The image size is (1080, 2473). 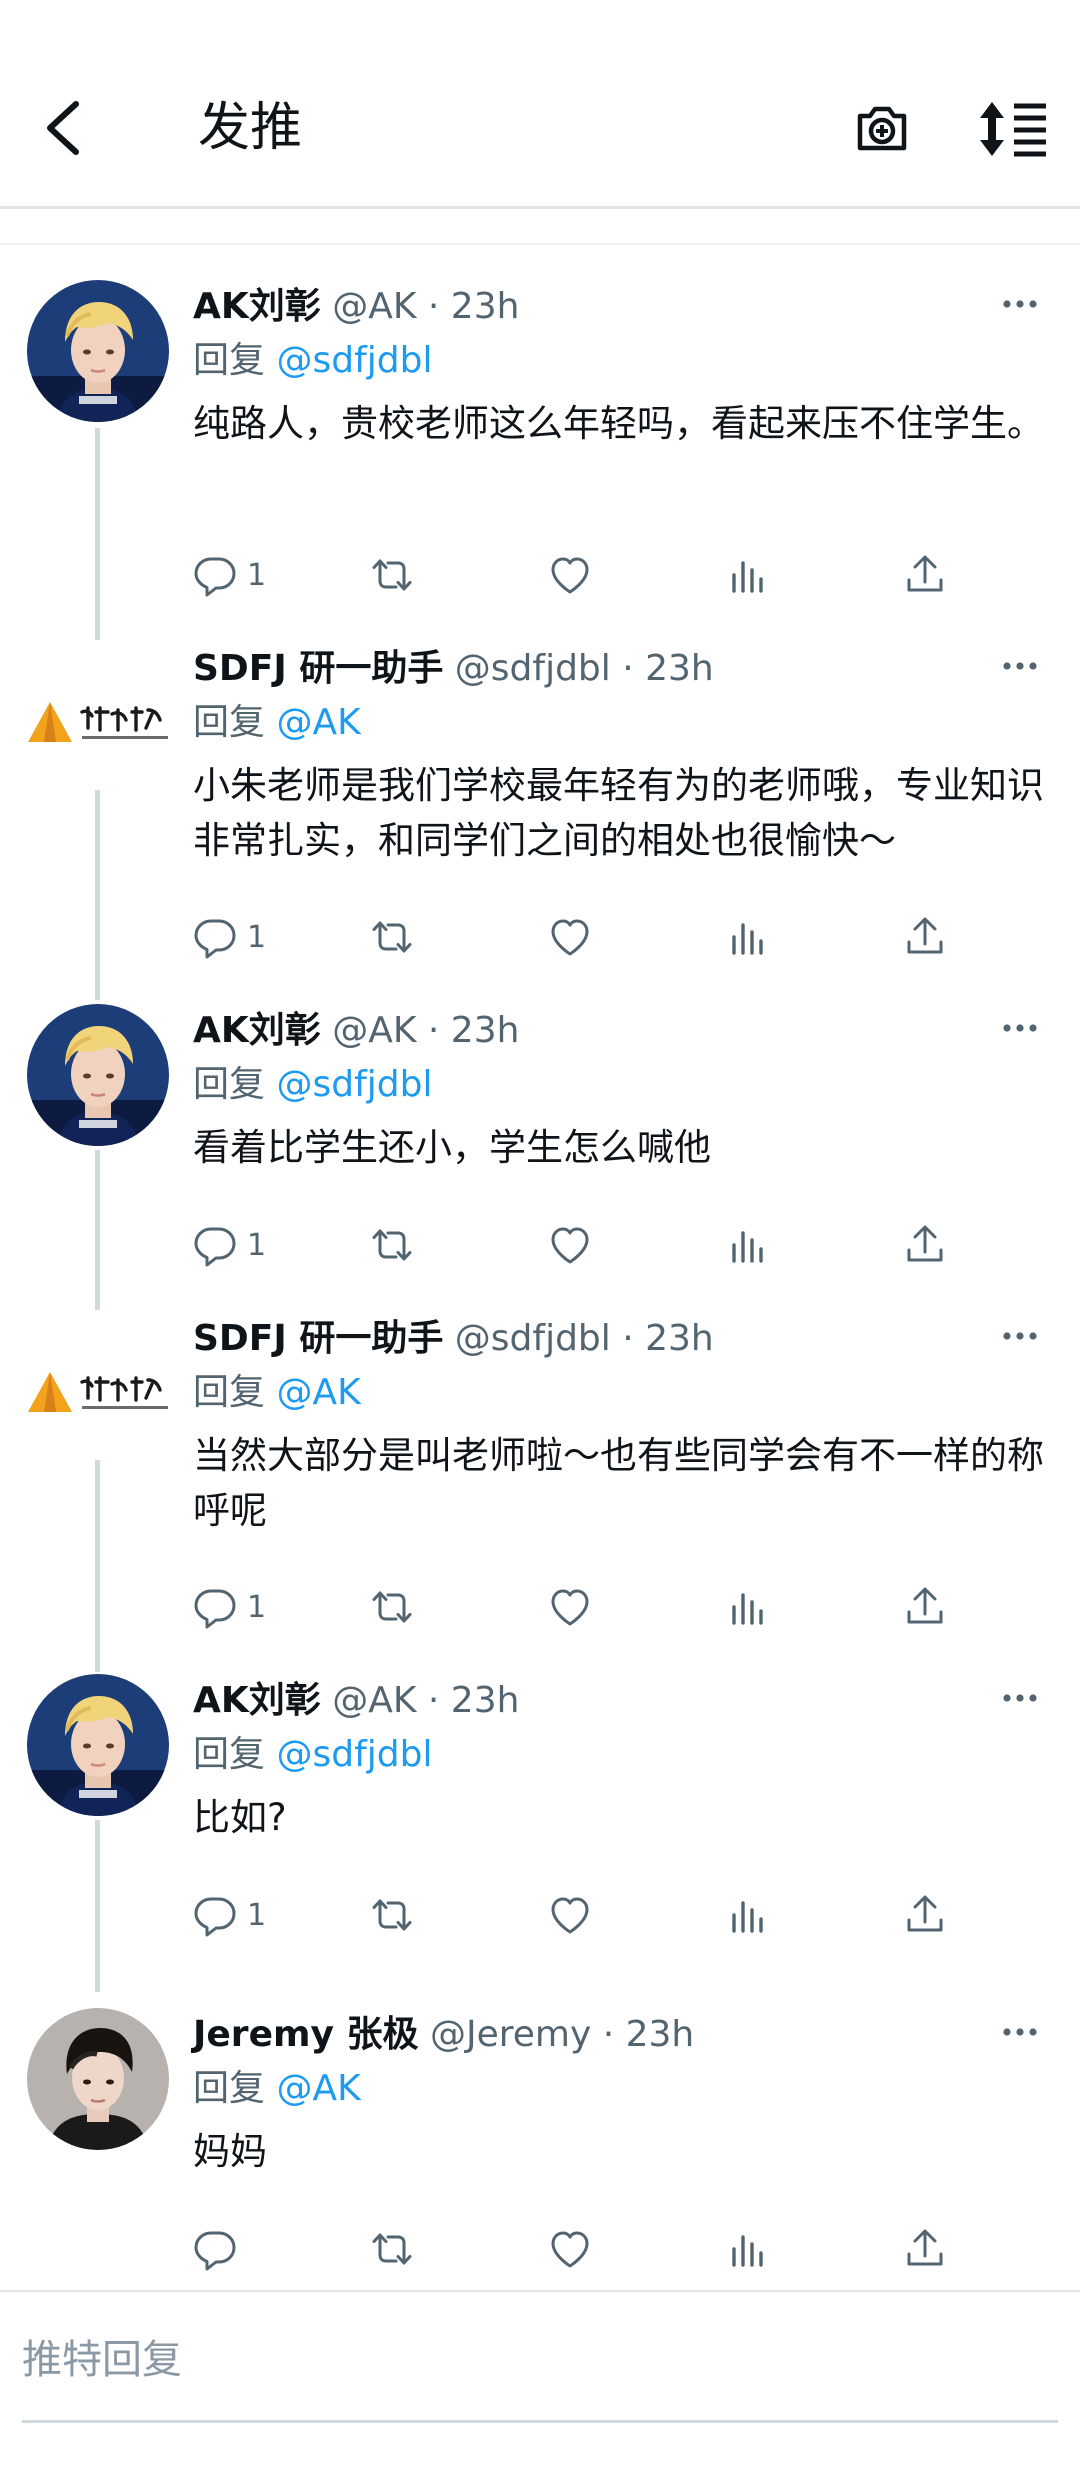 What do you see at coordinates (64, 128) in the screenshot?
I see `chevron-left-icon` at bounding box center [64, 128].